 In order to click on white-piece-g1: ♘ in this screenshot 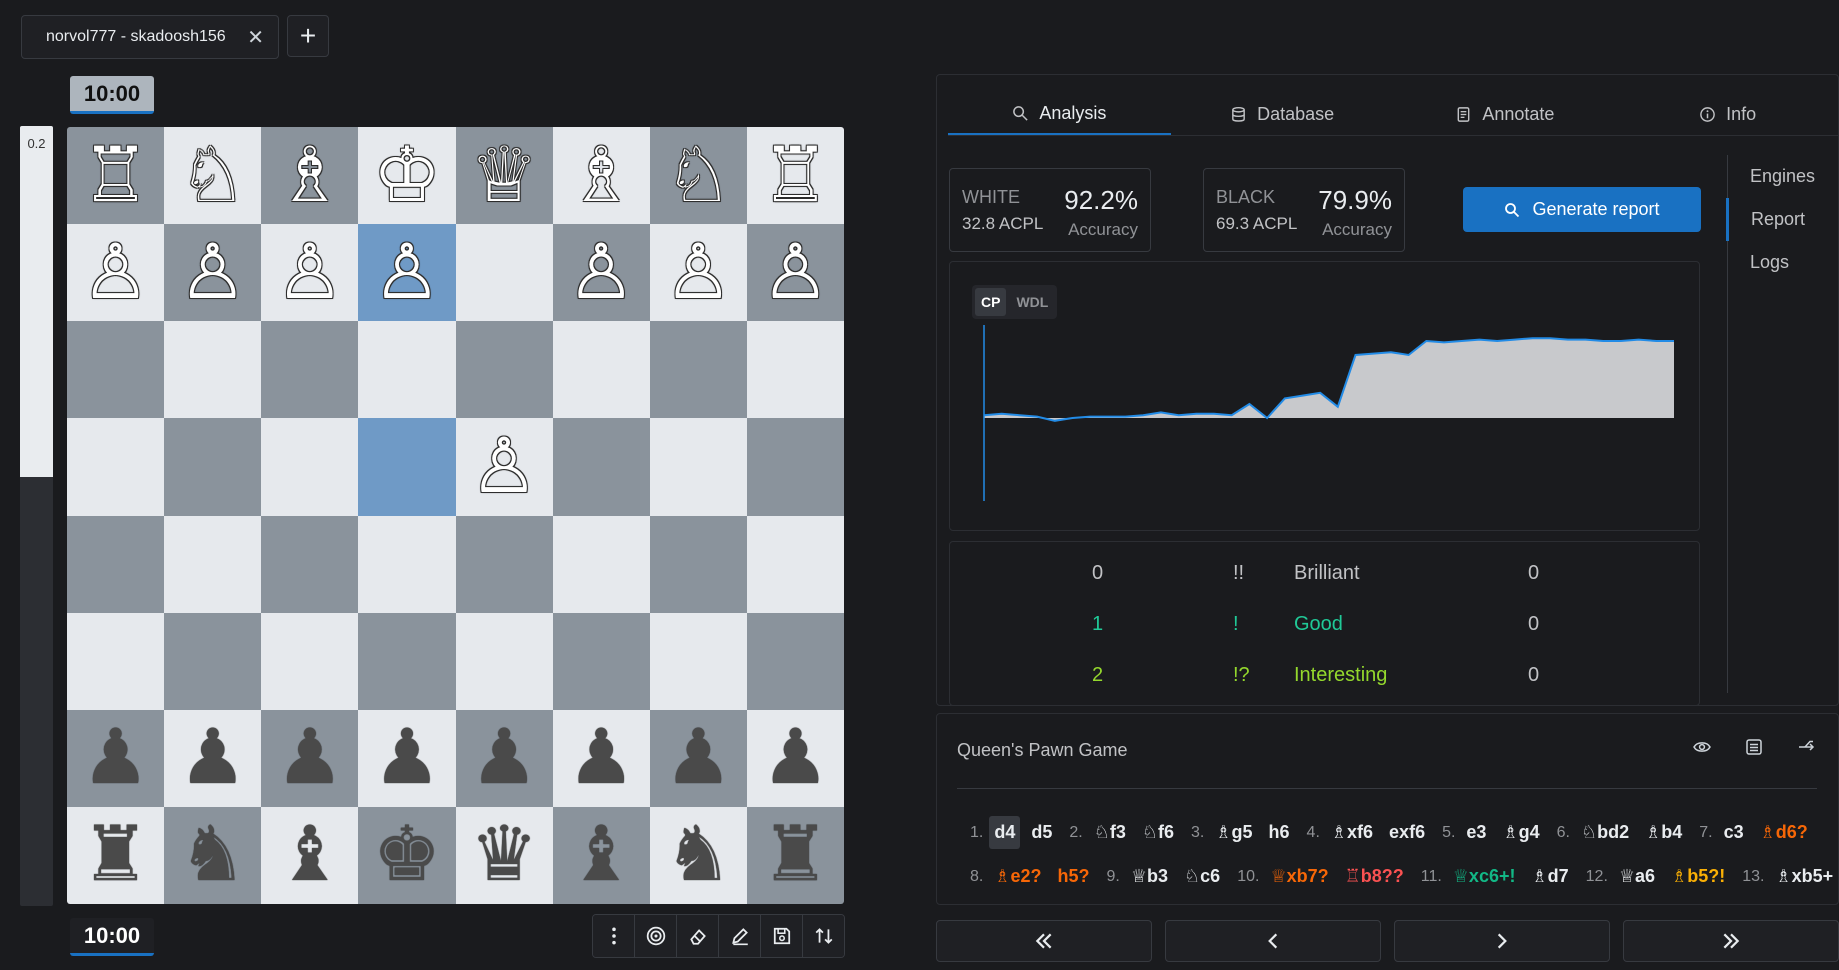, I will do `click(213, 175)`.